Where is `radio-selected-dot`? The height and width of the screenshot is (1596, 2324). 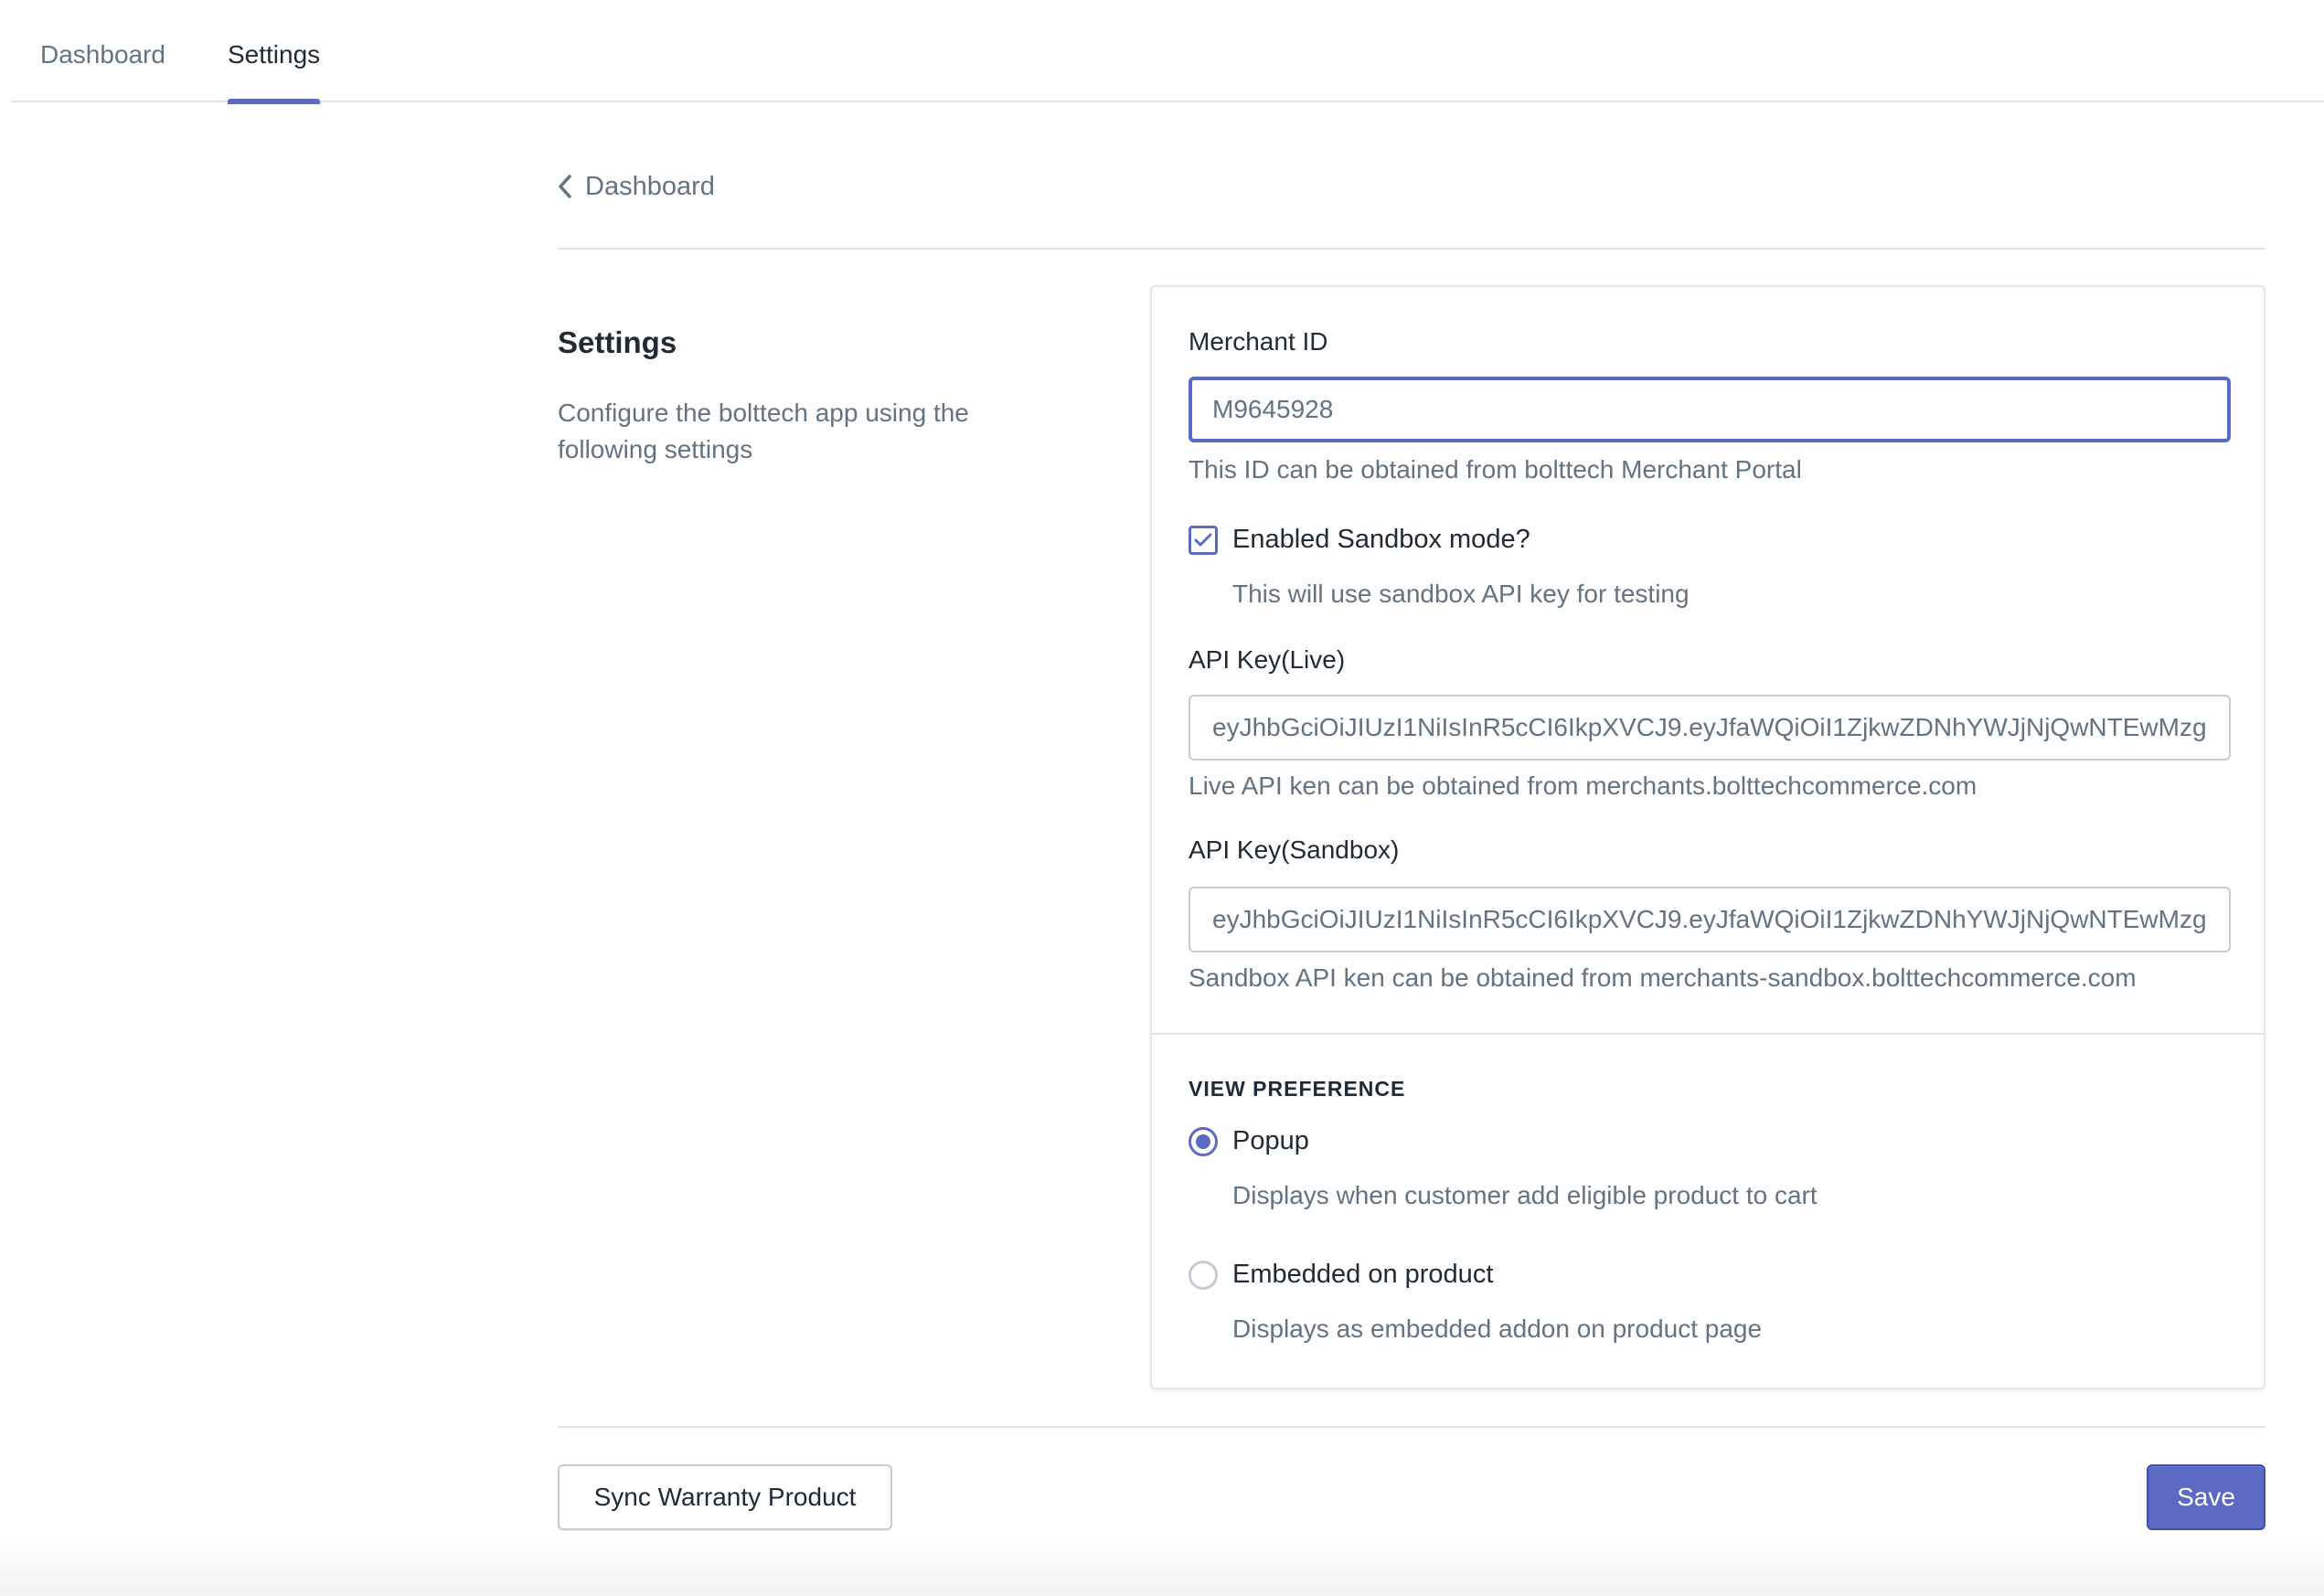
radio-selected-dot is located at coordinates (1203, 1141).